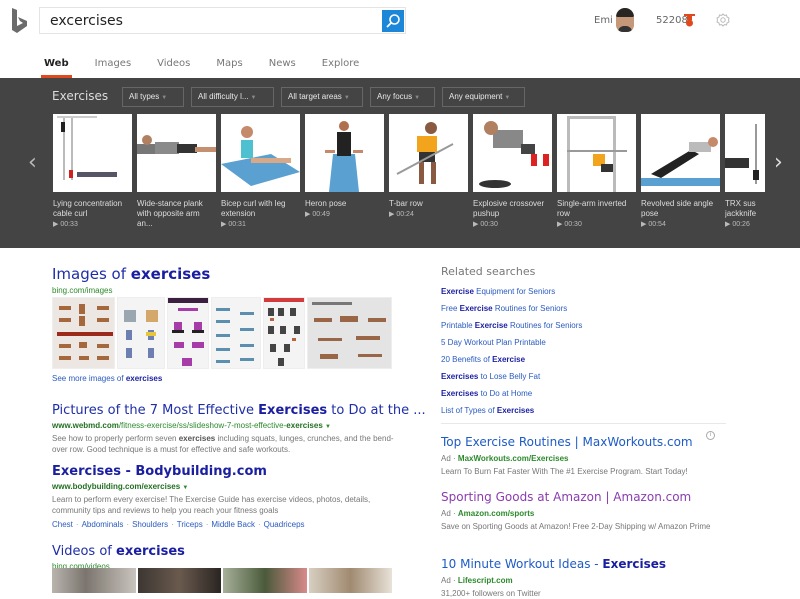  I want to click on carousel-prev-button: ‹, so click(32, 162).